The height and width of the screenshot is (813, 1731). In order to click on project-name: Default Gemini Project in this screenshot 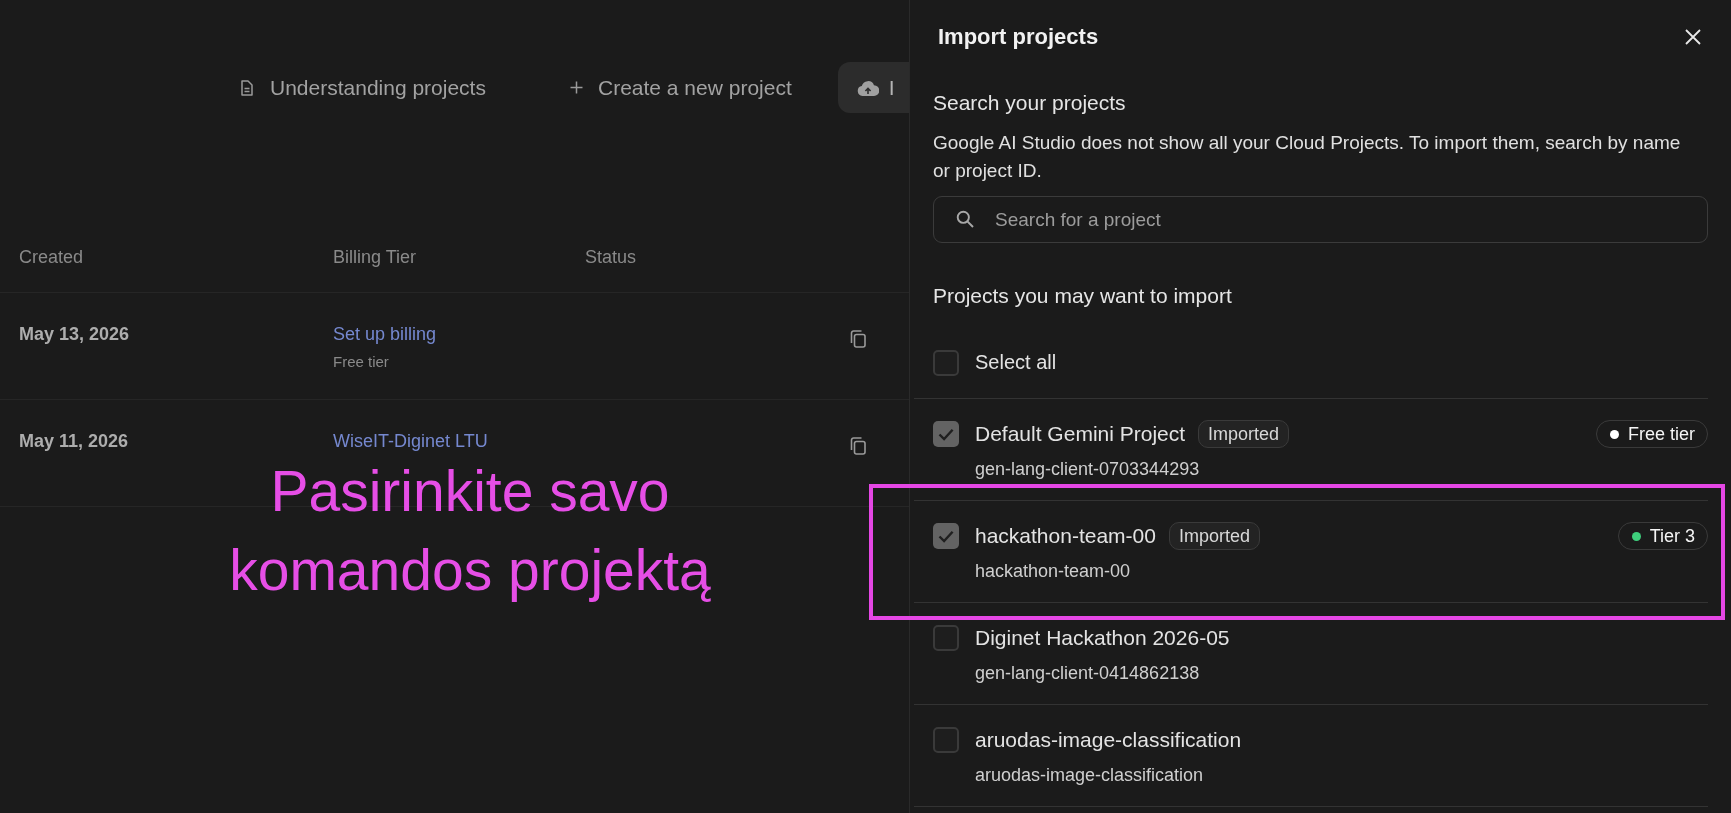, I will do `click(1080, 434)`.